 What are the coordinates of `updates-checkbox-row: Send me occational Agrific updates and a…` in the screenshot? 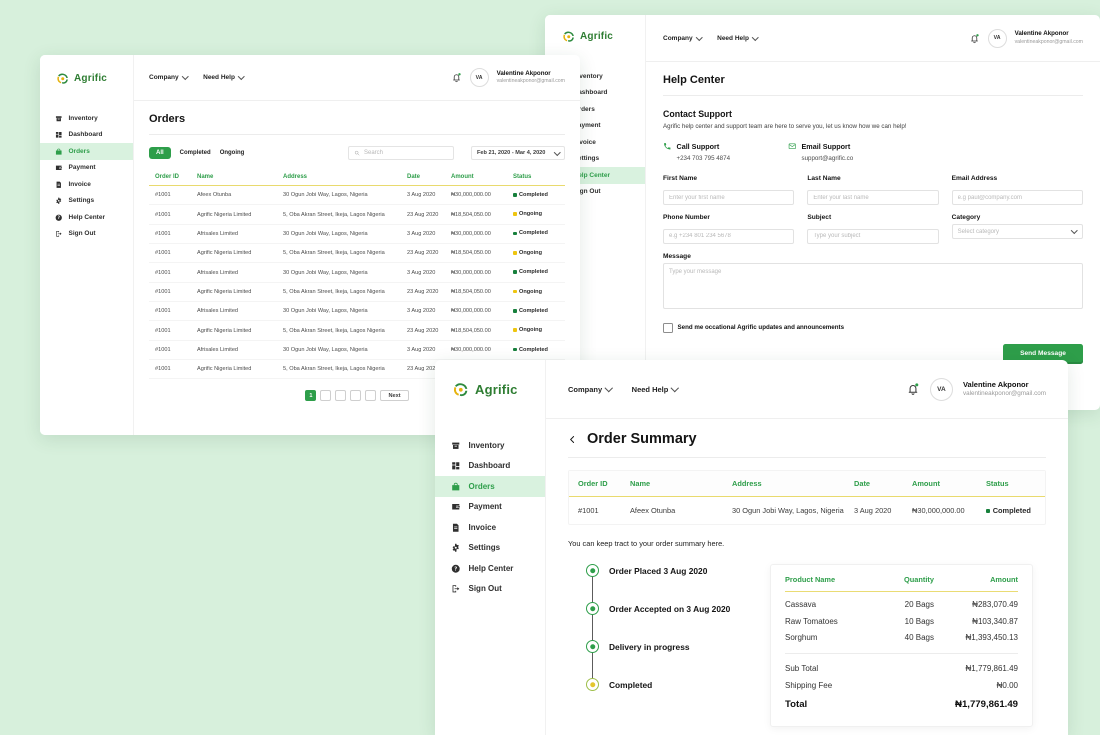 It's located at (873, 328).